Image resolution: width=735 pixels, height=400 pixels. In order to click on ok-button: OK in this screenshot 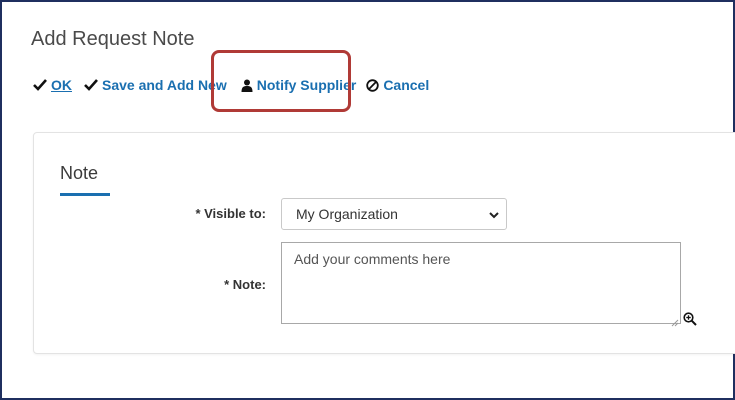, I will do `click(52, 85)`.